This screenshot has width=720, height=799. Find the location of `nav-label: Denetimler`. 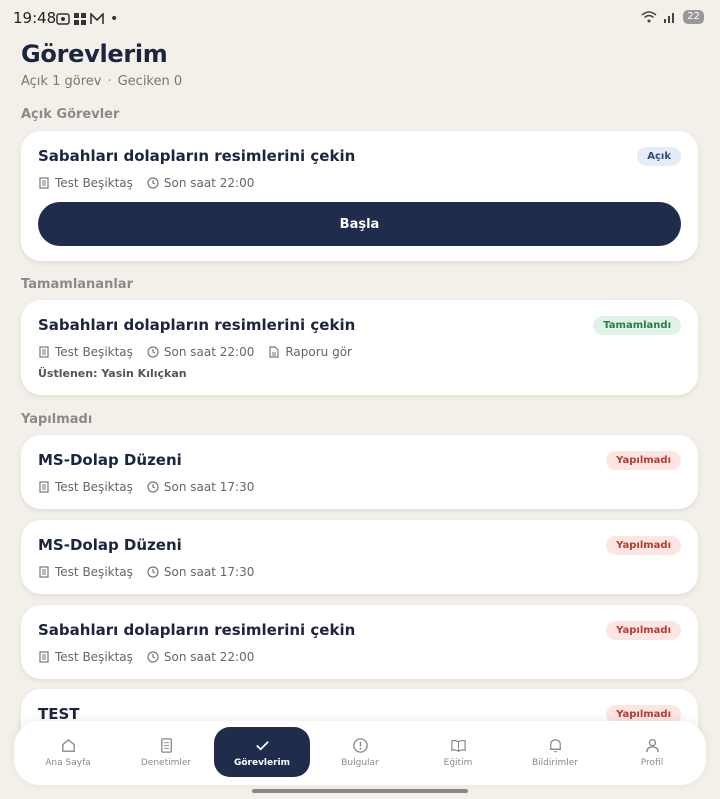

nav-label: Denetimler is located at coordinates (166, 762).